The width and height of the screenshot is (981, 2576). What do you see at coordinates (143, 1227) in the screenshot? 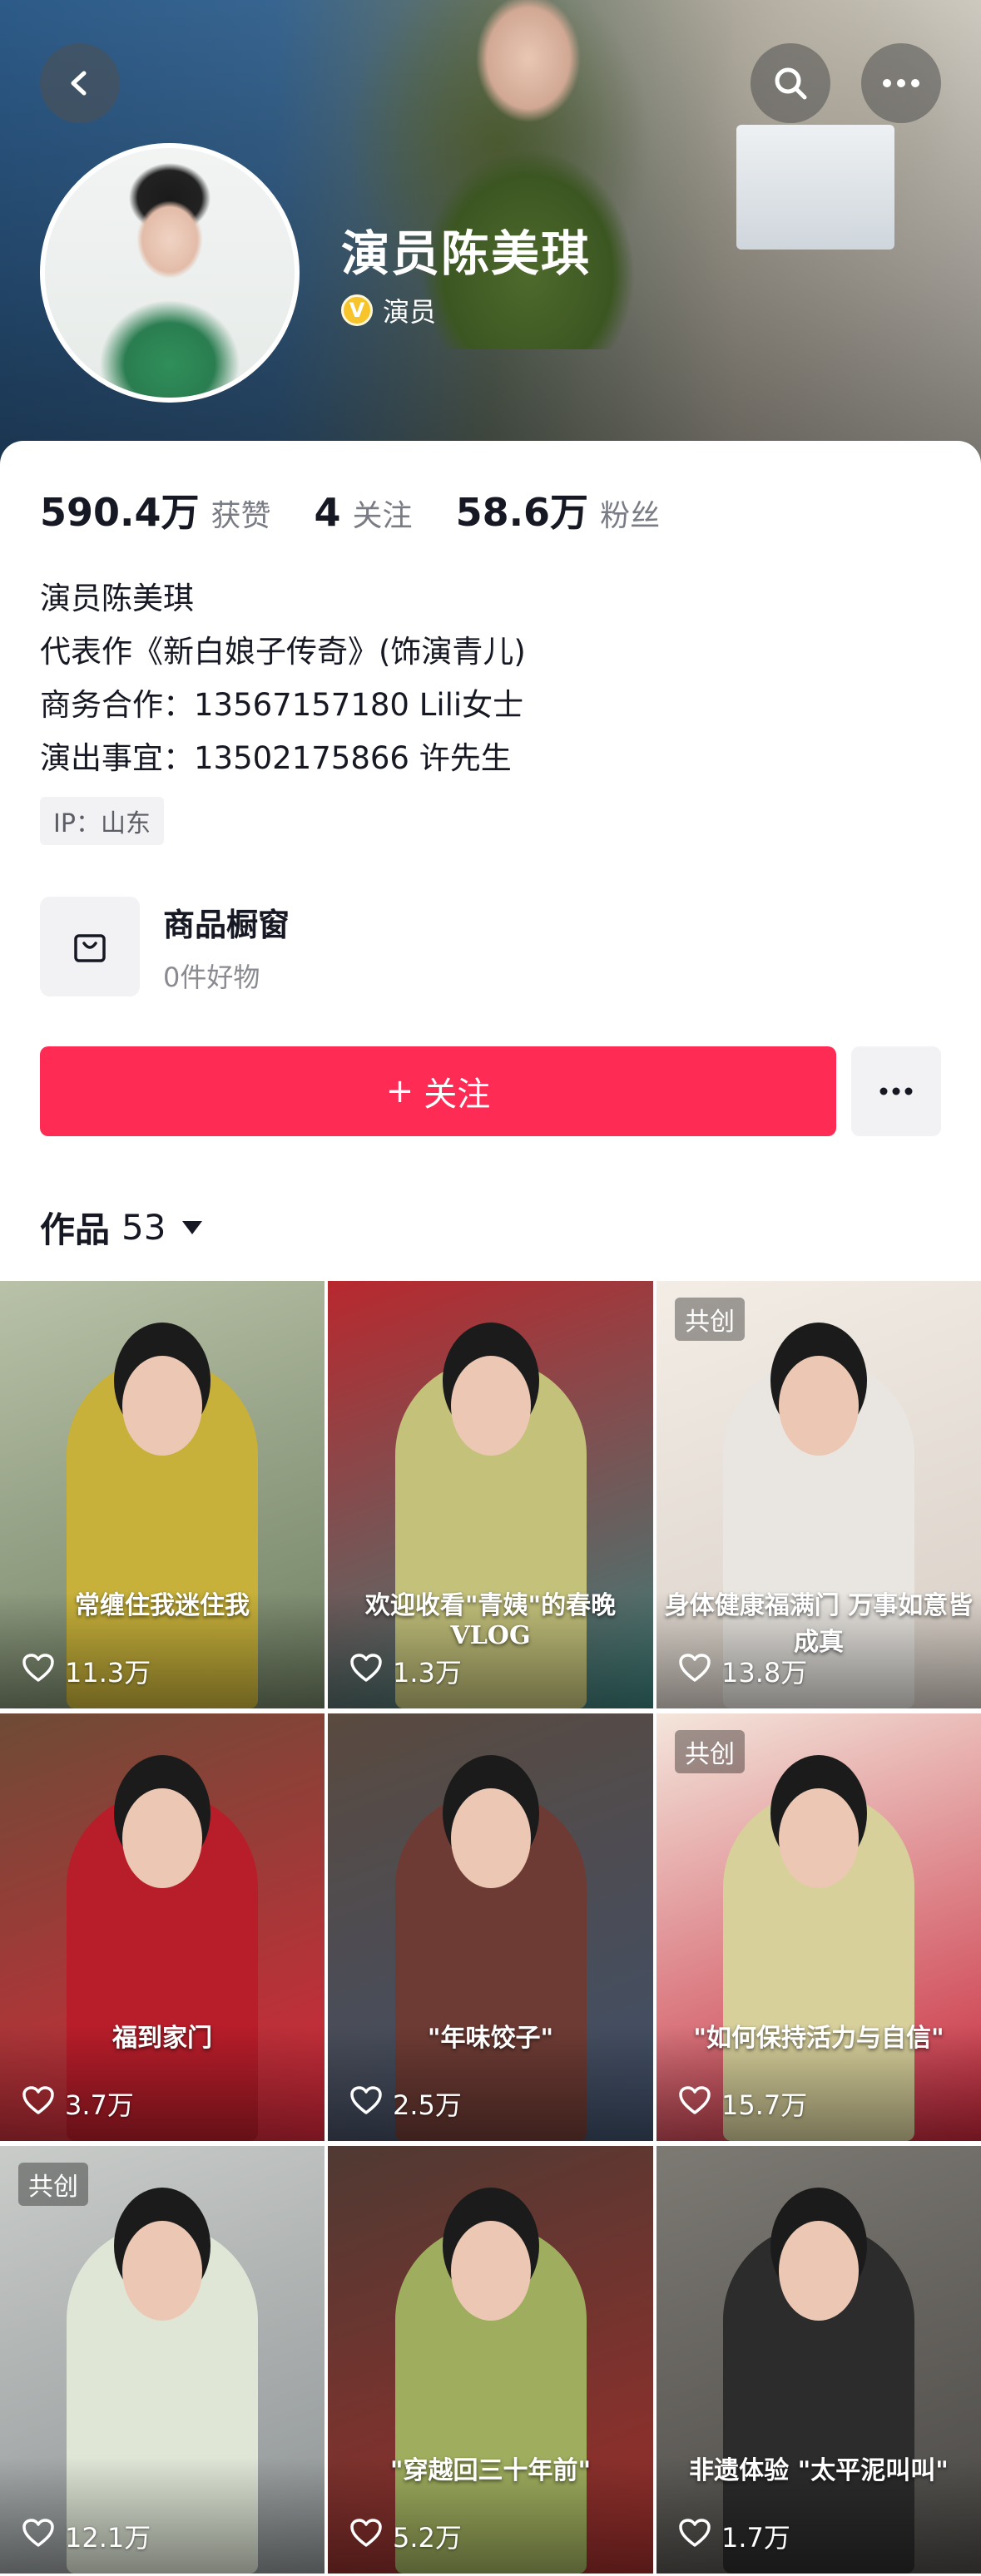
I see `works-count: 53` at bounding box center [143, 1227].